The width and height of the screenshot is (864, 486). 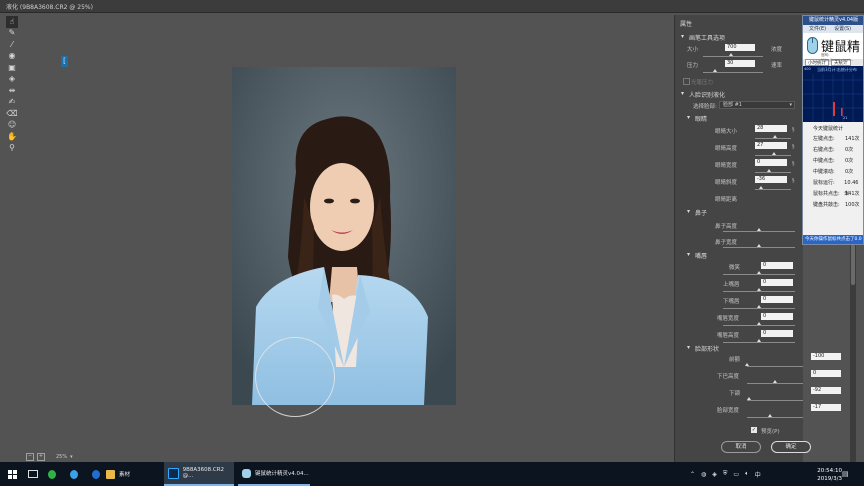 I want to click on brush-size-slider, so click(x=733, y=56).